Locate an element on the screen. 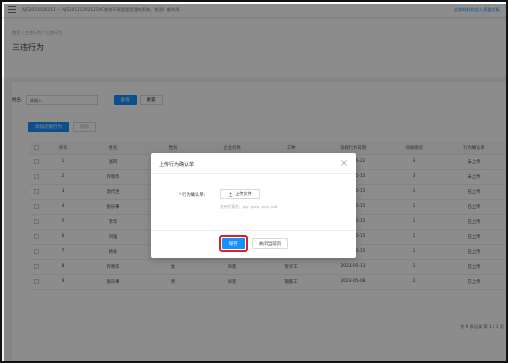 This screenshot has width=508, height=363. confirmation-form-label: *行为确认单: is located at coordinates (192, 195).